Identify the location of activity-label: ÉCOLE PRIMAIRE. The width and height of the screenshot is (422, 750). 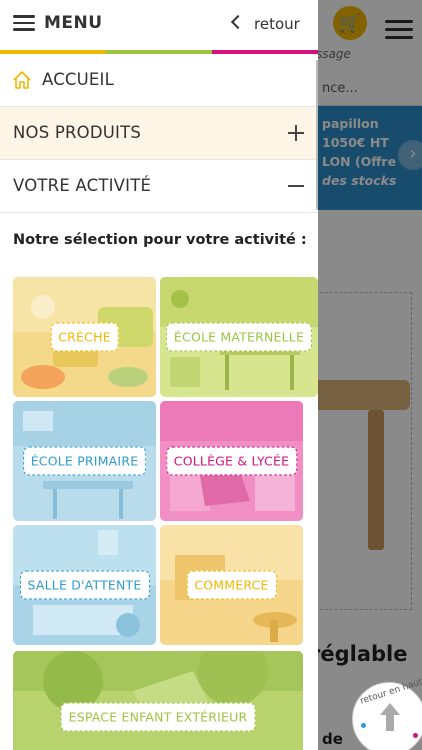
(84, 461).